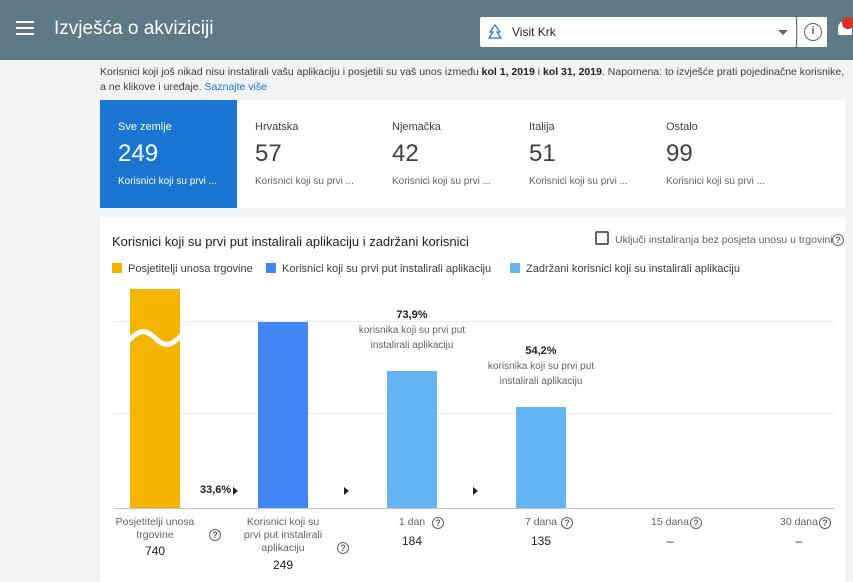 The height and width of the screenshot is (582, 853). Describe the element at coordinates (682, 127) in the screenshot. I see `card-label: Ostalo` at that location.